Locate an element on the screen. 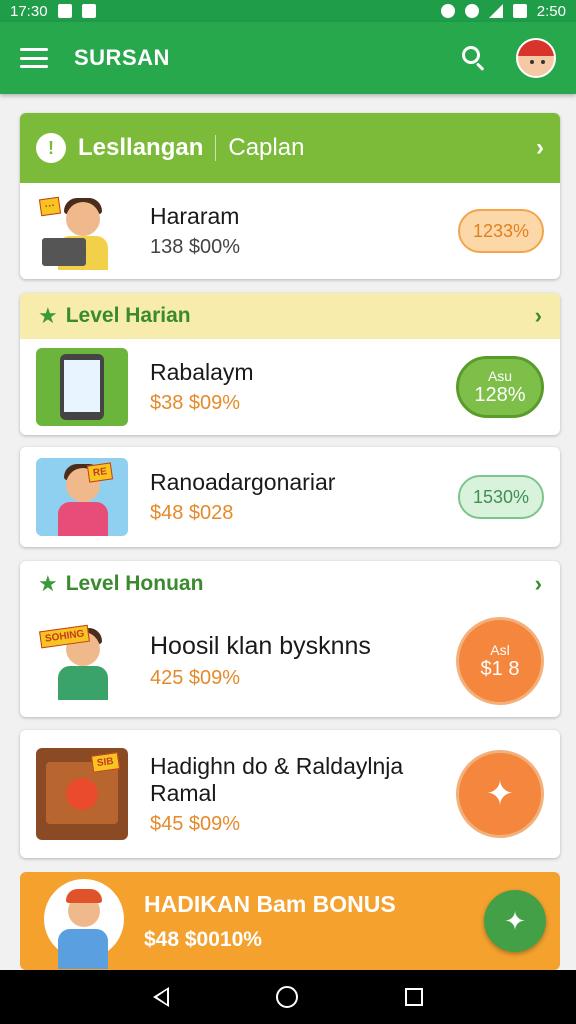 The height and width of the screenshot is (1024, 576). system-nav-bar is located at coordinates (288, 997).